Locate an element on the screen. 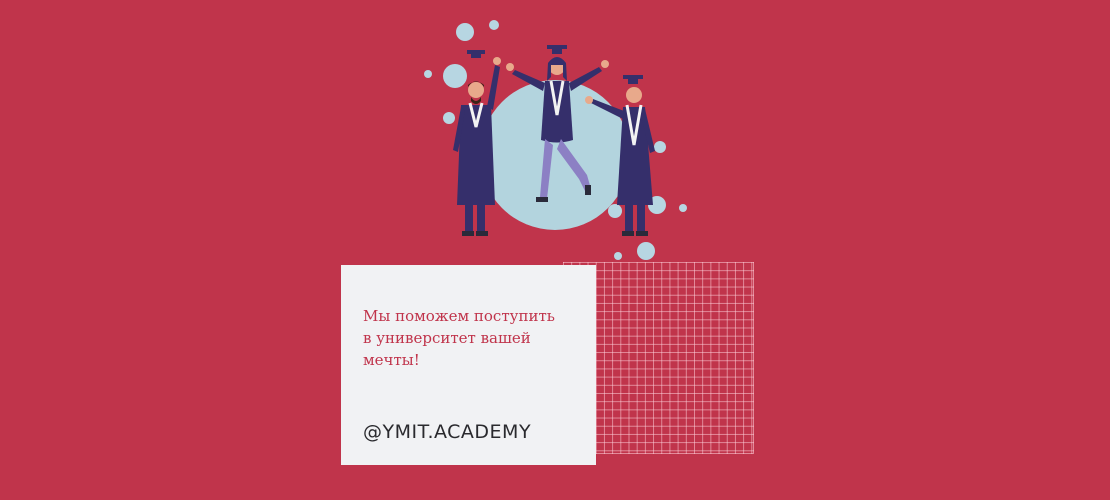 This screenshot has width=1110, height=500. graduates-illustration is located at coordinates (555, 140).